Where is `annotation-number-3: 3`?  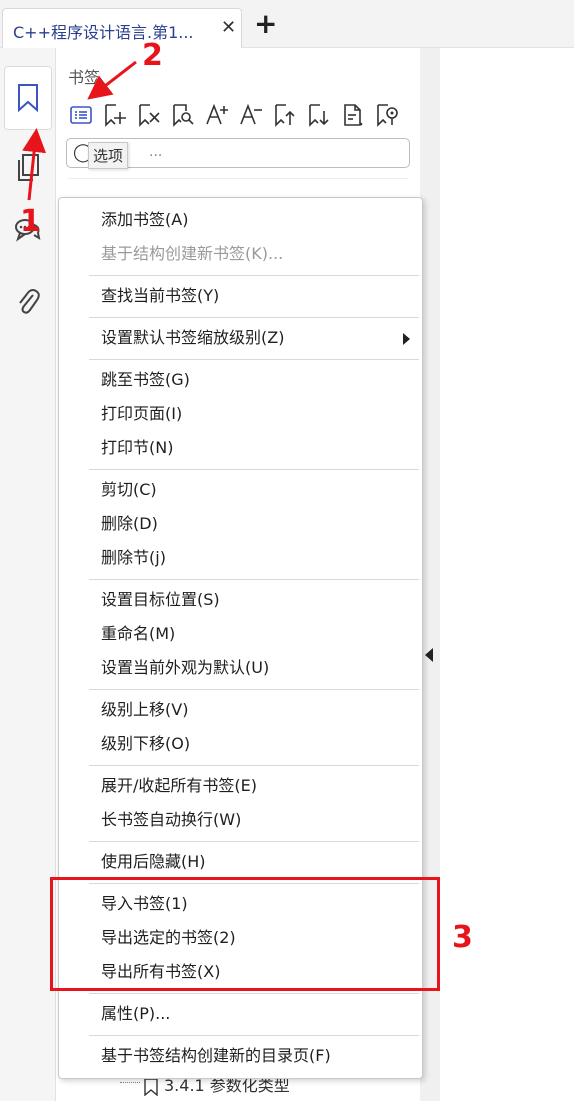
annotation-number-3: 3 is located at coordinates (462, 937).